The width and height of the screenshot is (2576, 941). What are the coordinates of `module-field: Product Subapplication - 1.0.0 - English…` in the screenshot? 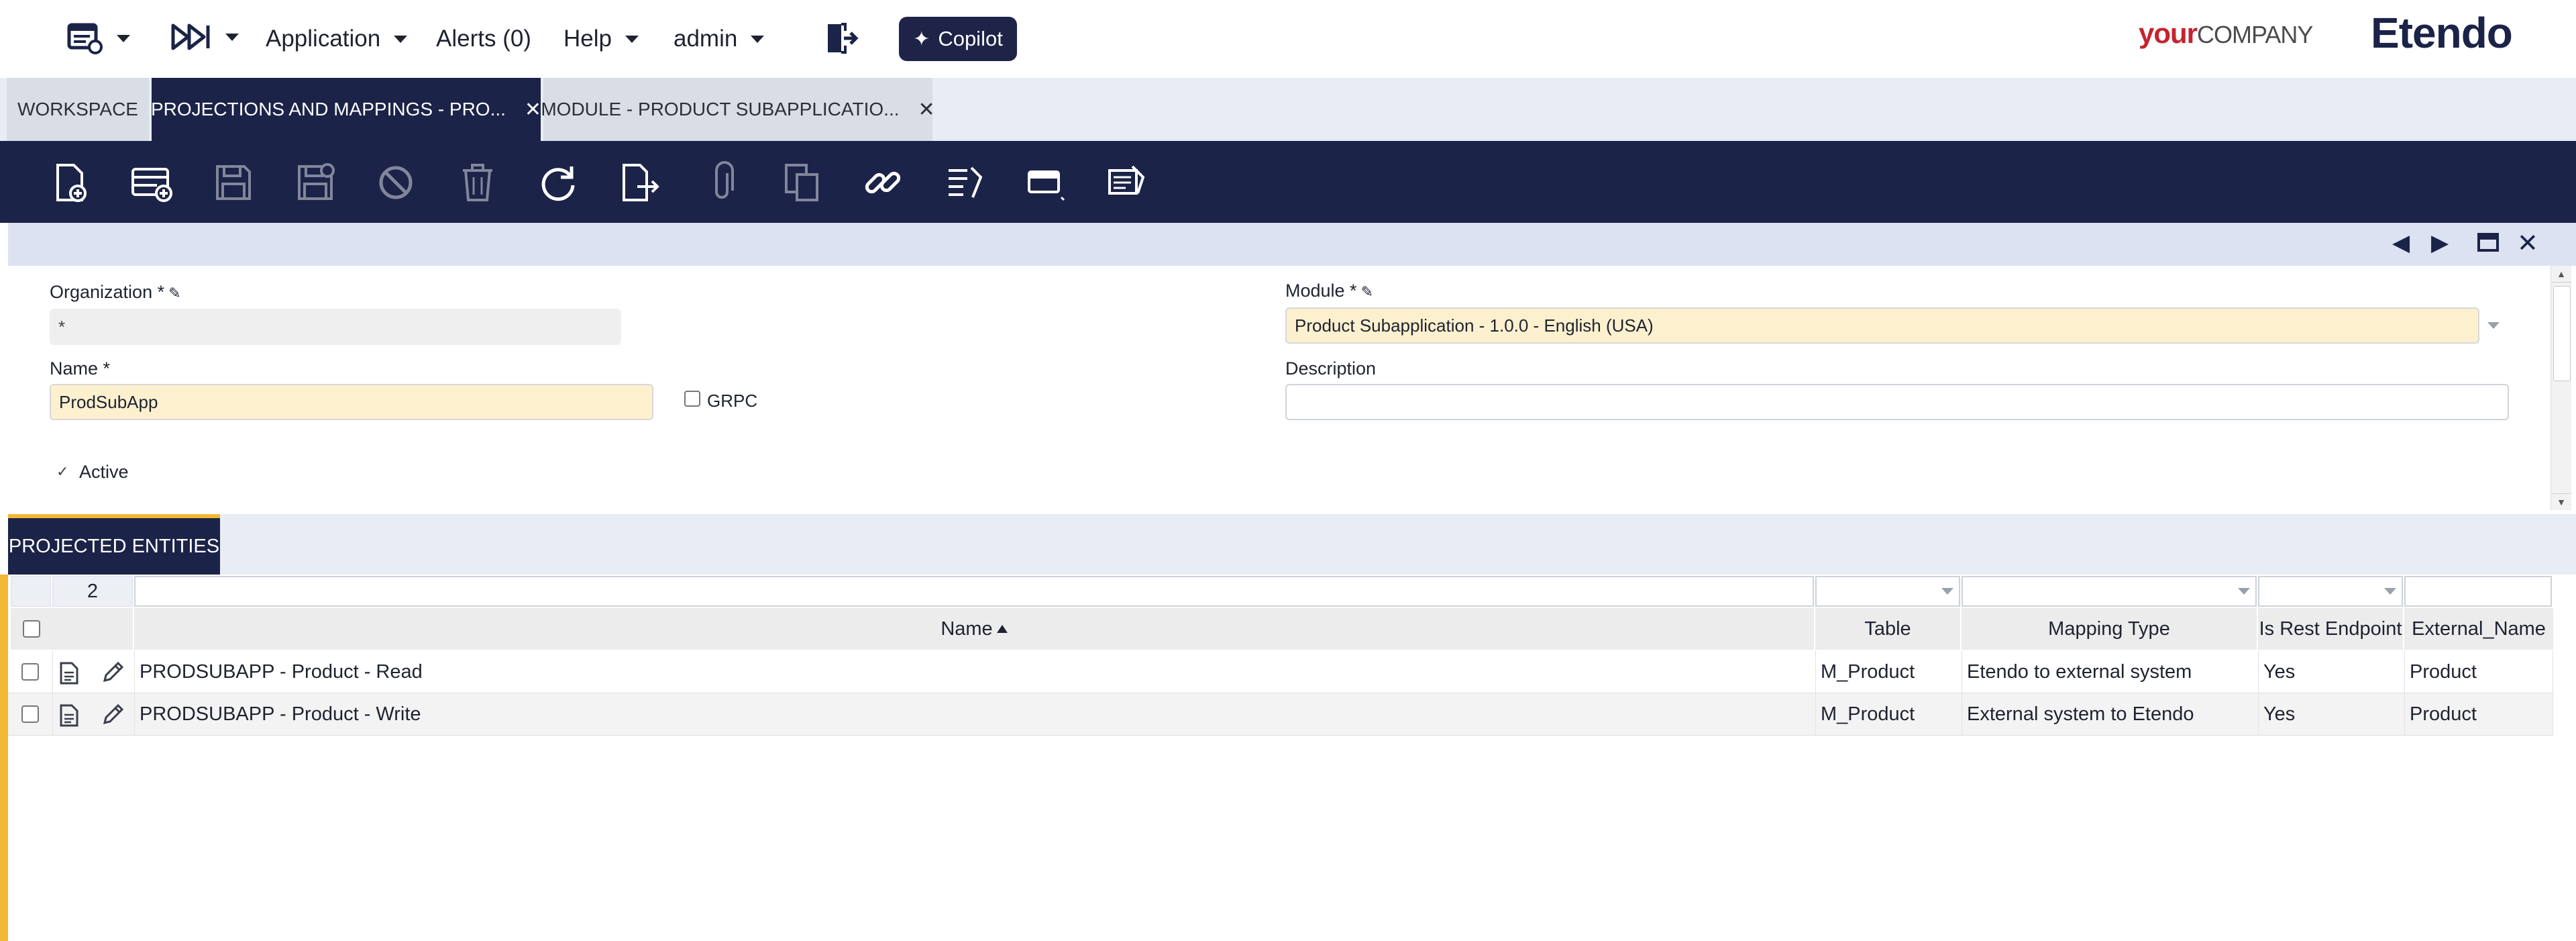 It's located at (1882, 326).